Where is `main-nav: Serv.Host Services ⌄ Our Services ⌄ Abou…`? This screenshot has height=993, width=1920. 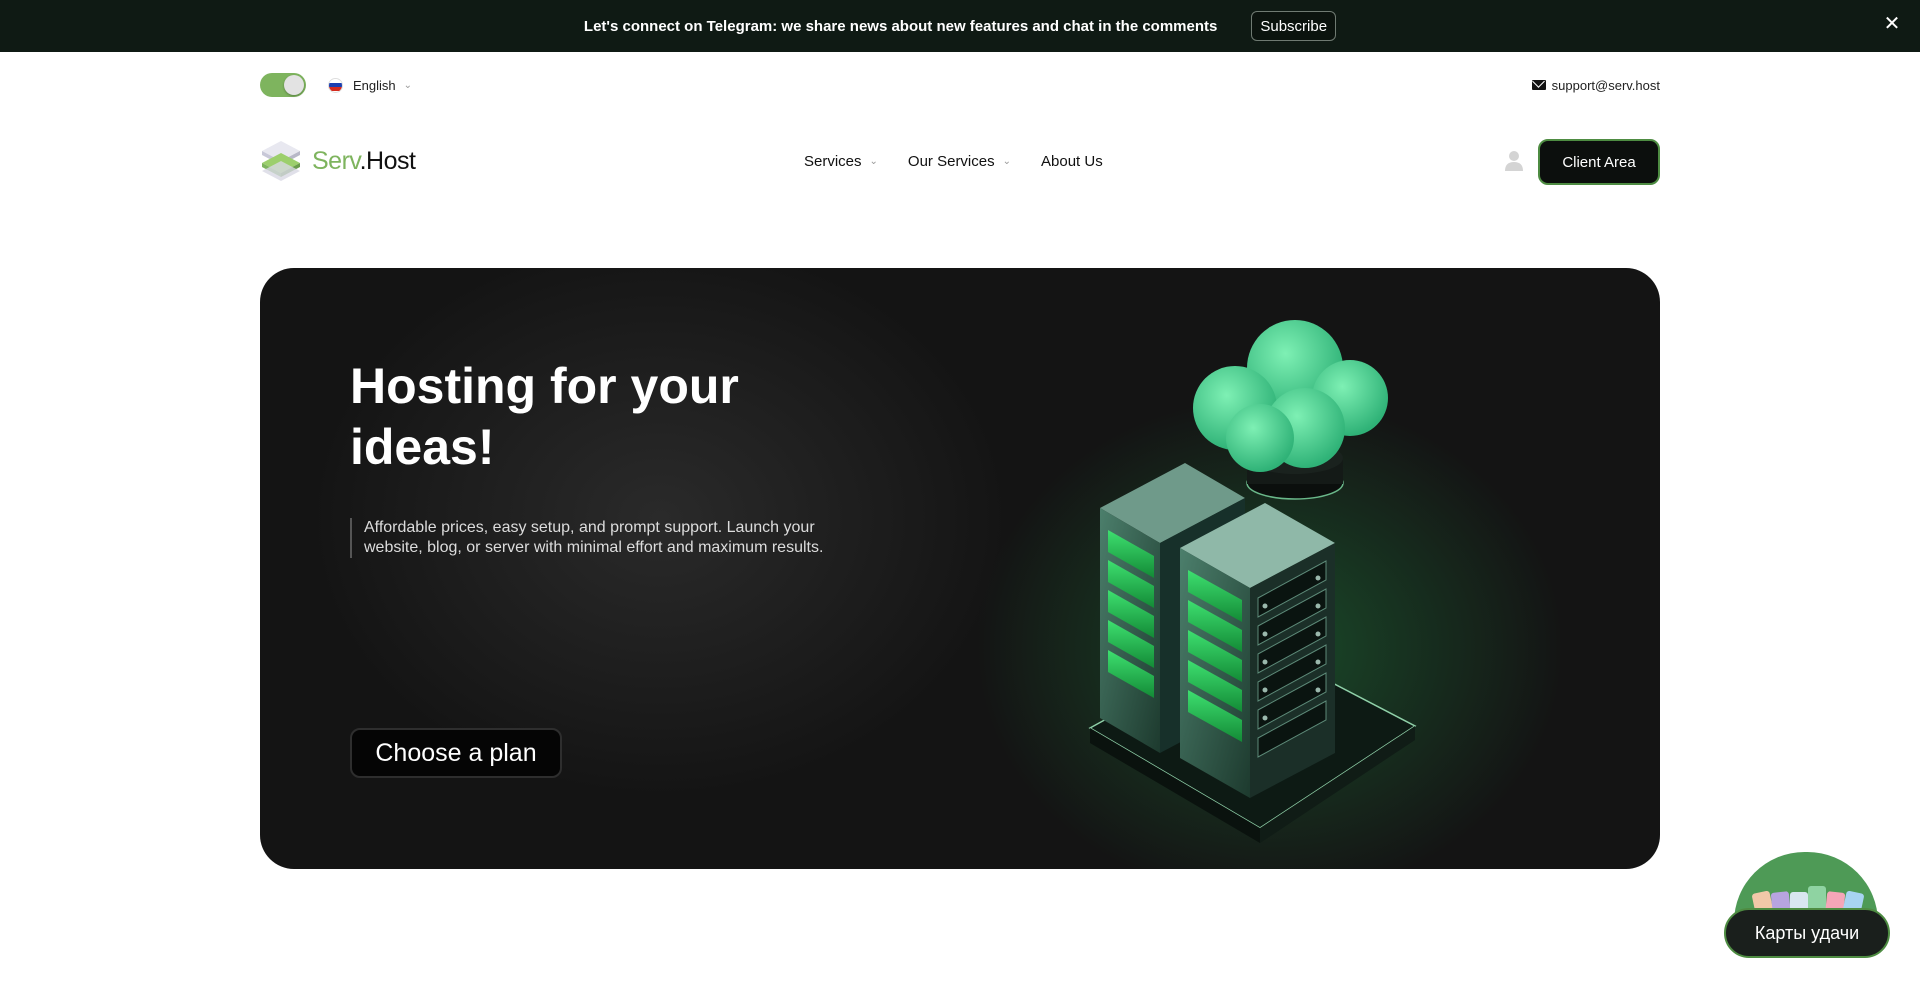
main-nav: Serv.Host Services ⌄ Our Services ⌄ Abou… is located at coordinates (960, 161).